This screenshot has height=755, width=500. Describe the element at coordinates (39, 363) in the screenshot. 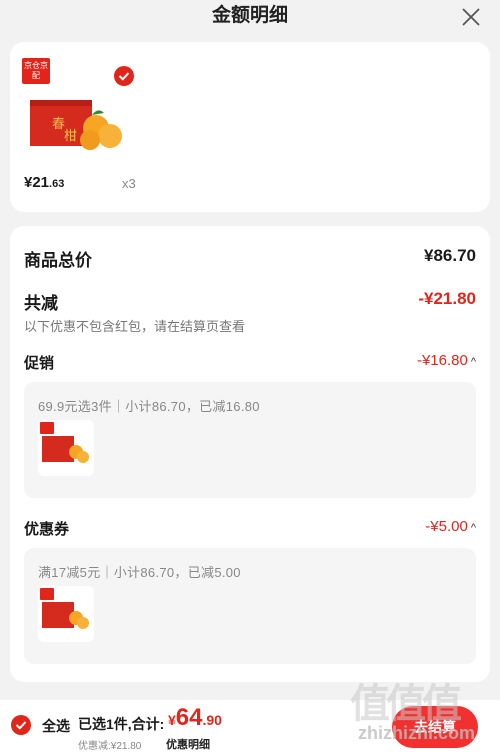

I see `promo-label: 促销` at that location.